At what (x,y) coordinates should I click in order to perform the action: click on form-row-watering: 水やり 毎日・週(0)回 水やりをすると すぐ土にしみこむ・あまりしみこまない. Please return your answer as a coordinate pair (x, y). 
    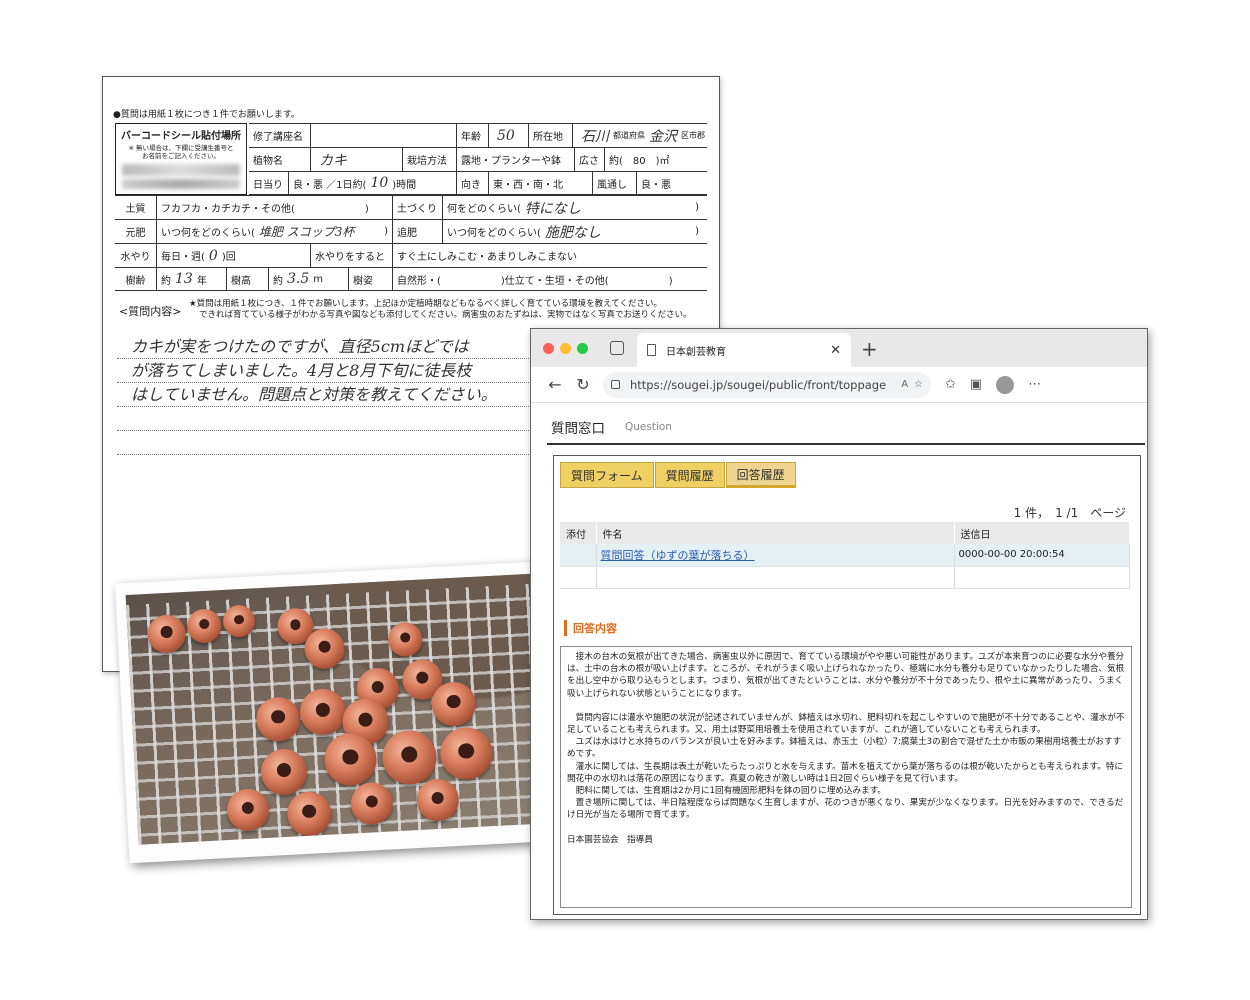
    Looking at the image, I should click on (411, 255).